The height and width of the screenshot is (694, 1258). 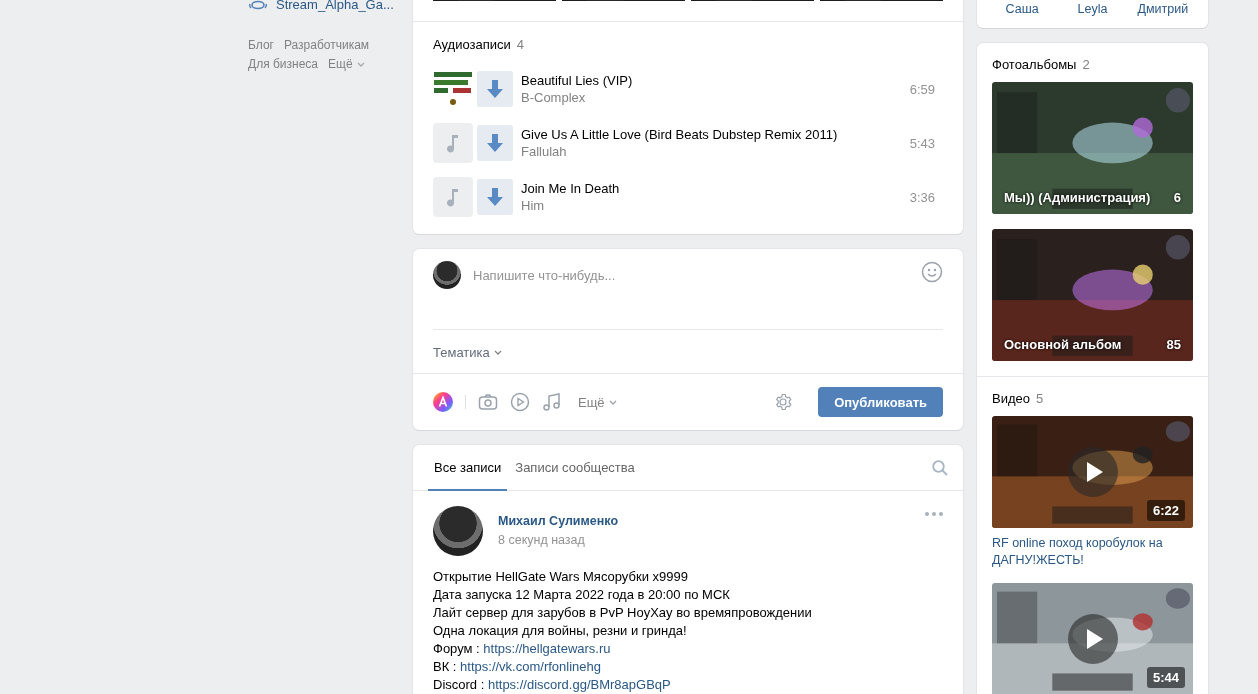 What do you see at coordinates (1092, 552) in the screenshot?
I see `video-title: RF online поход коробулок на ДАГНУ!ЖЕСТЬ!` at bounding box center [1092, 552].